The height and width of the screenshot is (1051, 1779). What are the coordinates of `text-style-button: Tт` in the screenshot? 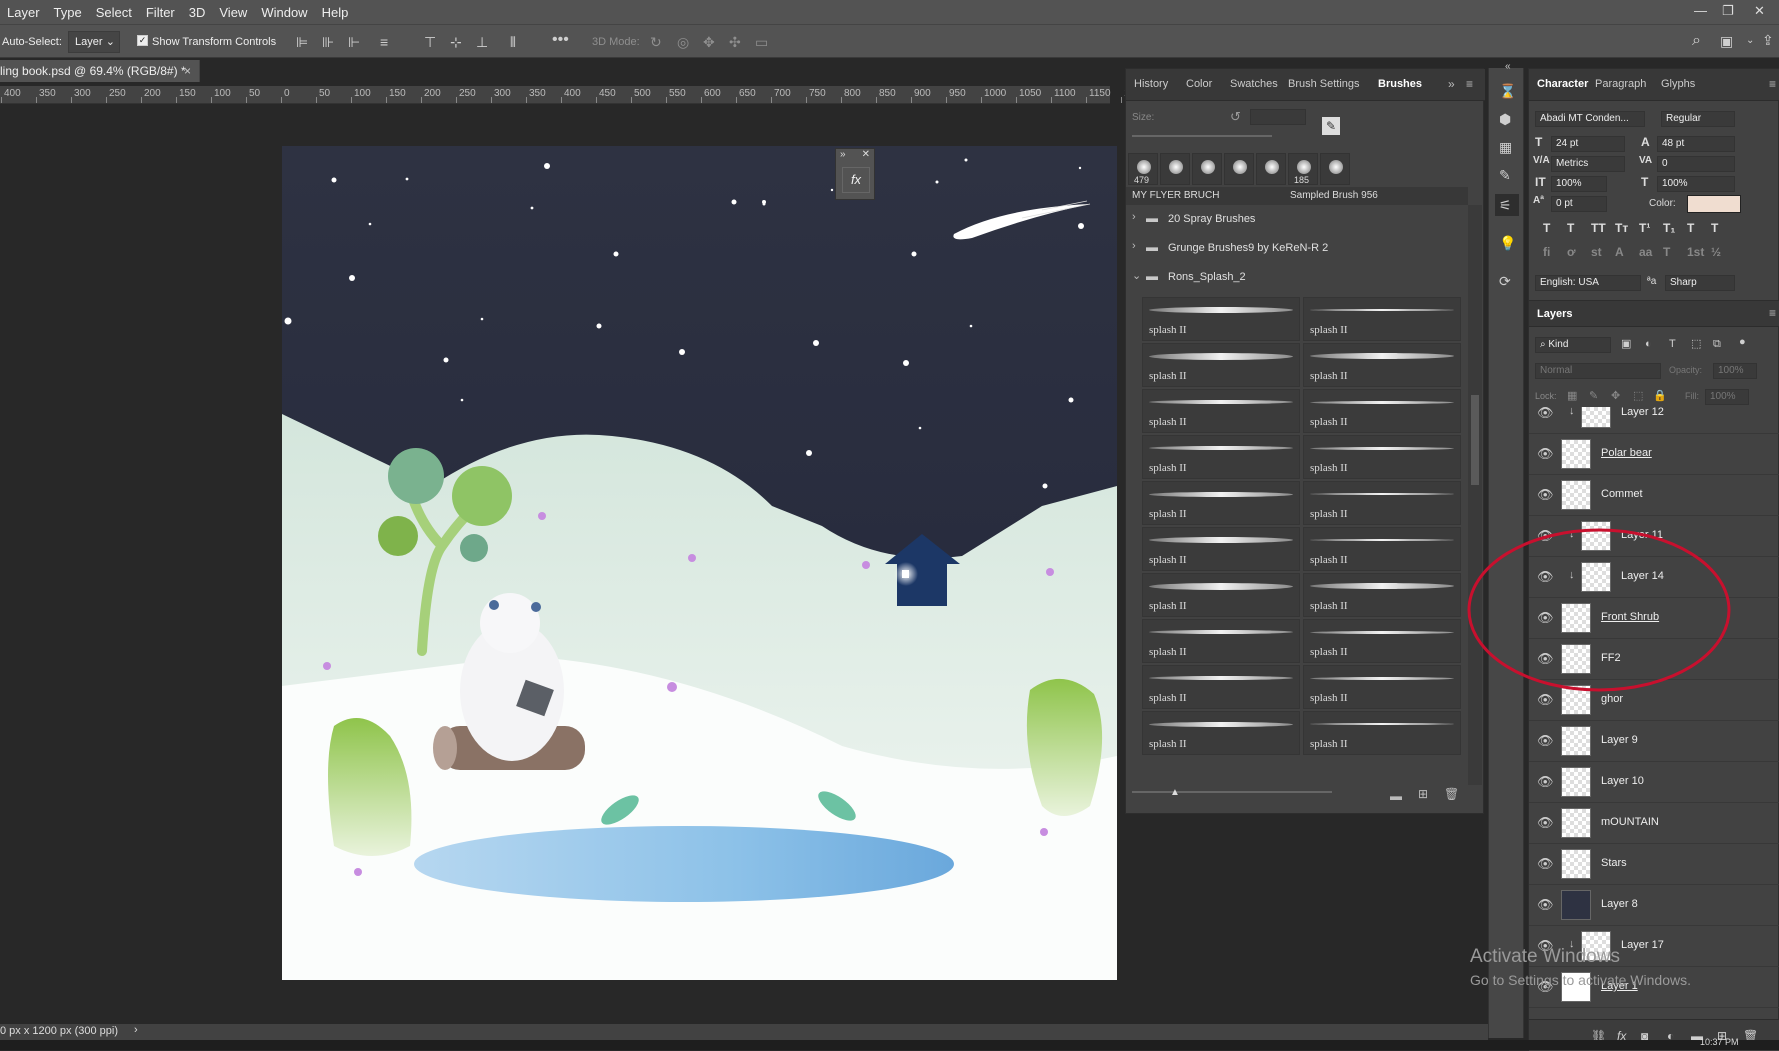 It's located at (1621, 228).